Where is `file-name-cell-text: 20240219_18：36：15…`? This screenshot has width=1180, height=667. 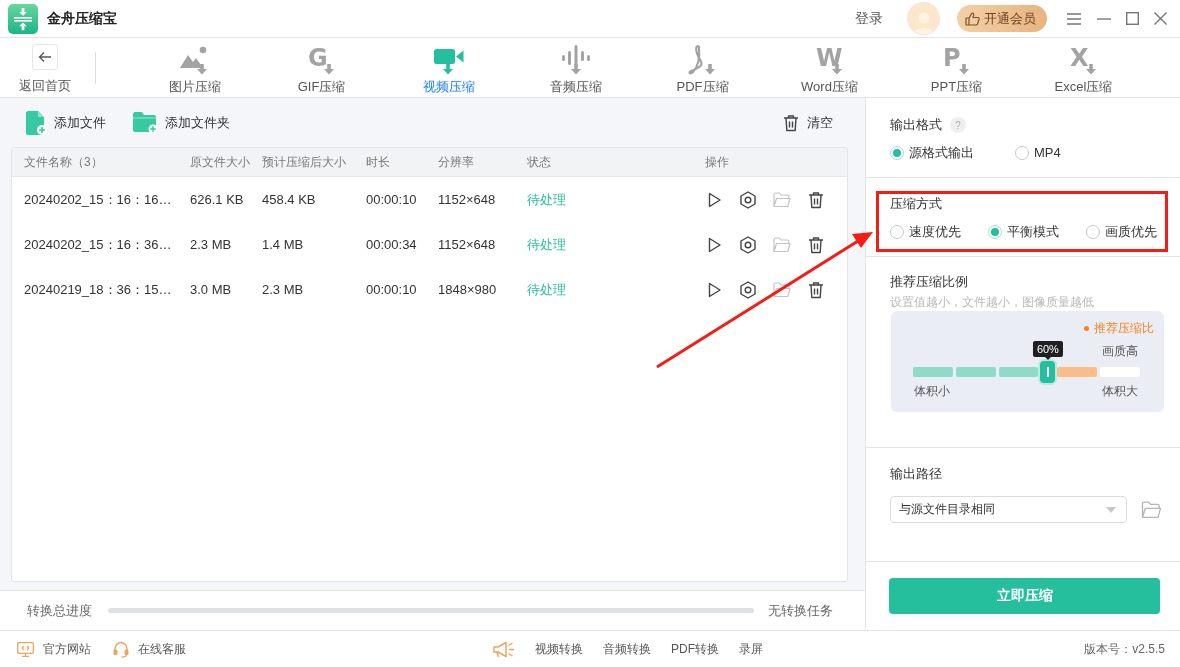 file-name-cell-text: 20240219_18：36：15… is located at coordinates (98, 289).